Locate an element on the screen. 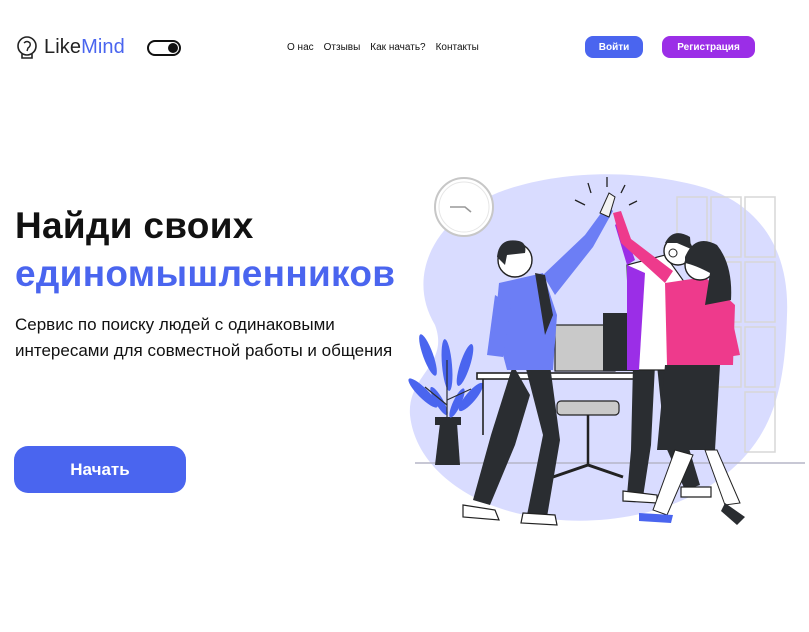  start-button: Начать is located at coordinates (100, 469).